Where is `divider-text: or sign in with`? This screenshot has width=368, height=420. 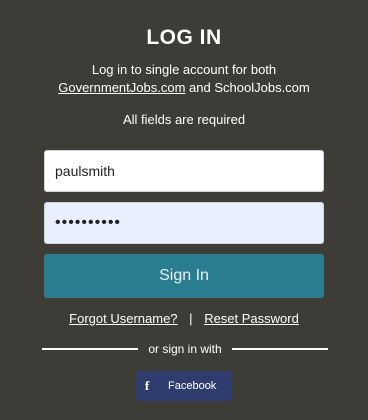
divider-text: or sign in with is located at coordinates (185, 349).